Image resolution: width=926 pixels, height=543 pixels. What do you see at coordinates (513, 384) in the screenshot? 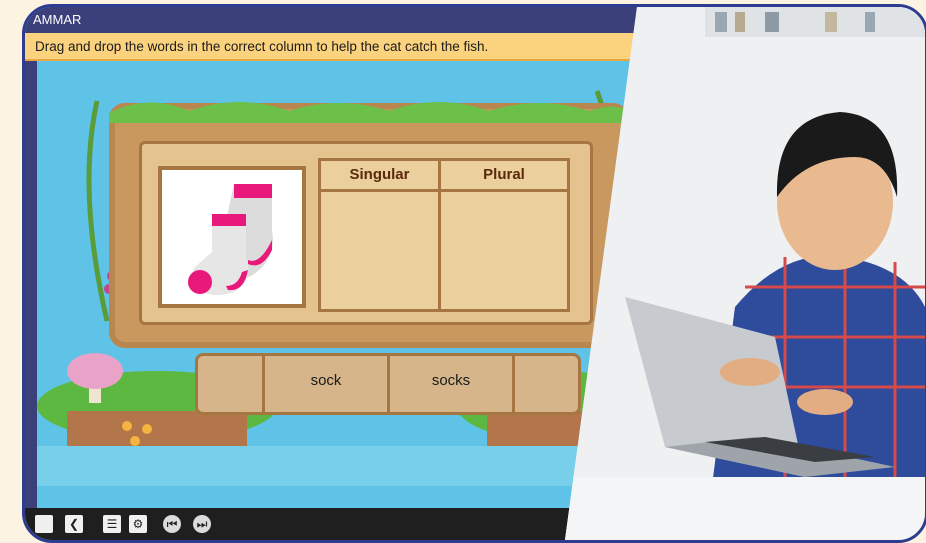
I see `plank-divider` at bounding box center [513, 384].